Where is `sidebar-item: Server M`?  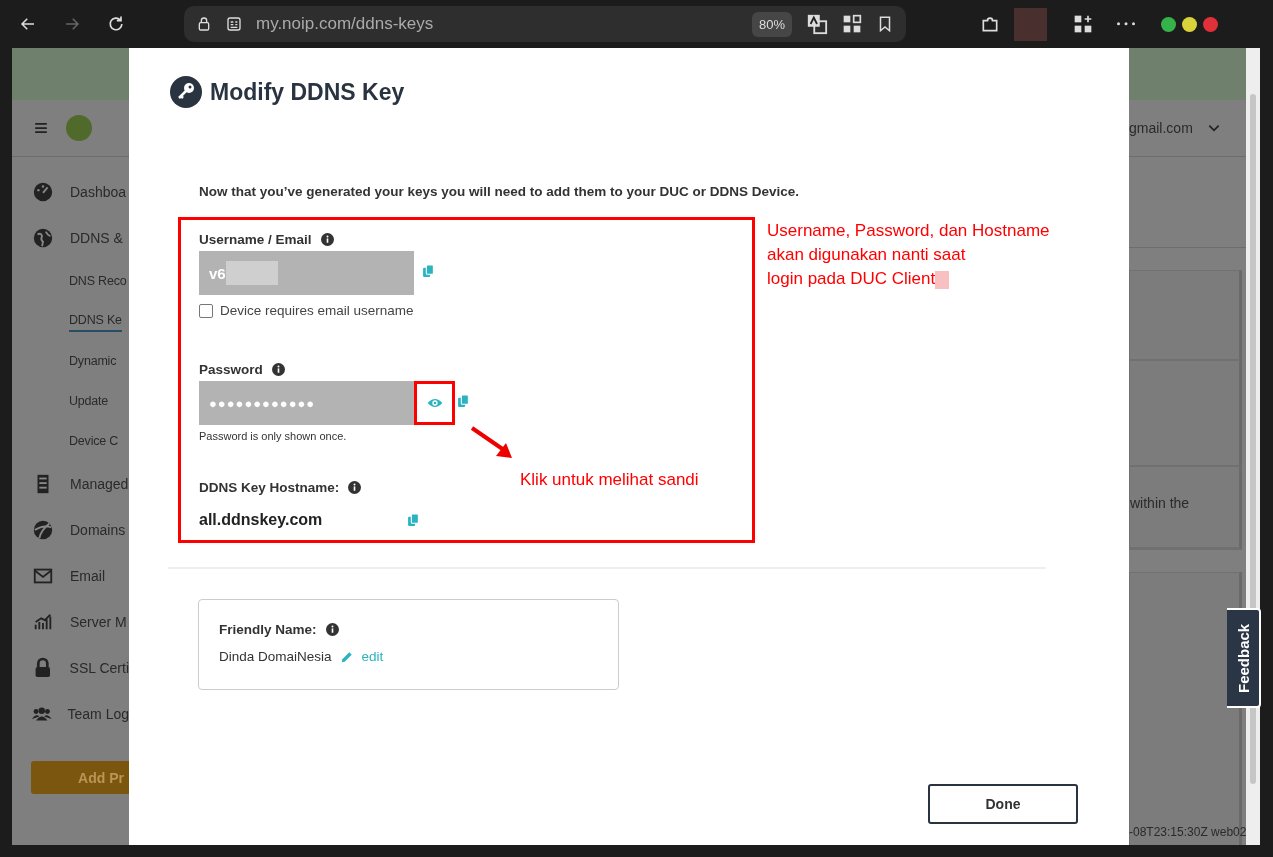 sidebar-item: Server M is located at coordinates (98, 622).